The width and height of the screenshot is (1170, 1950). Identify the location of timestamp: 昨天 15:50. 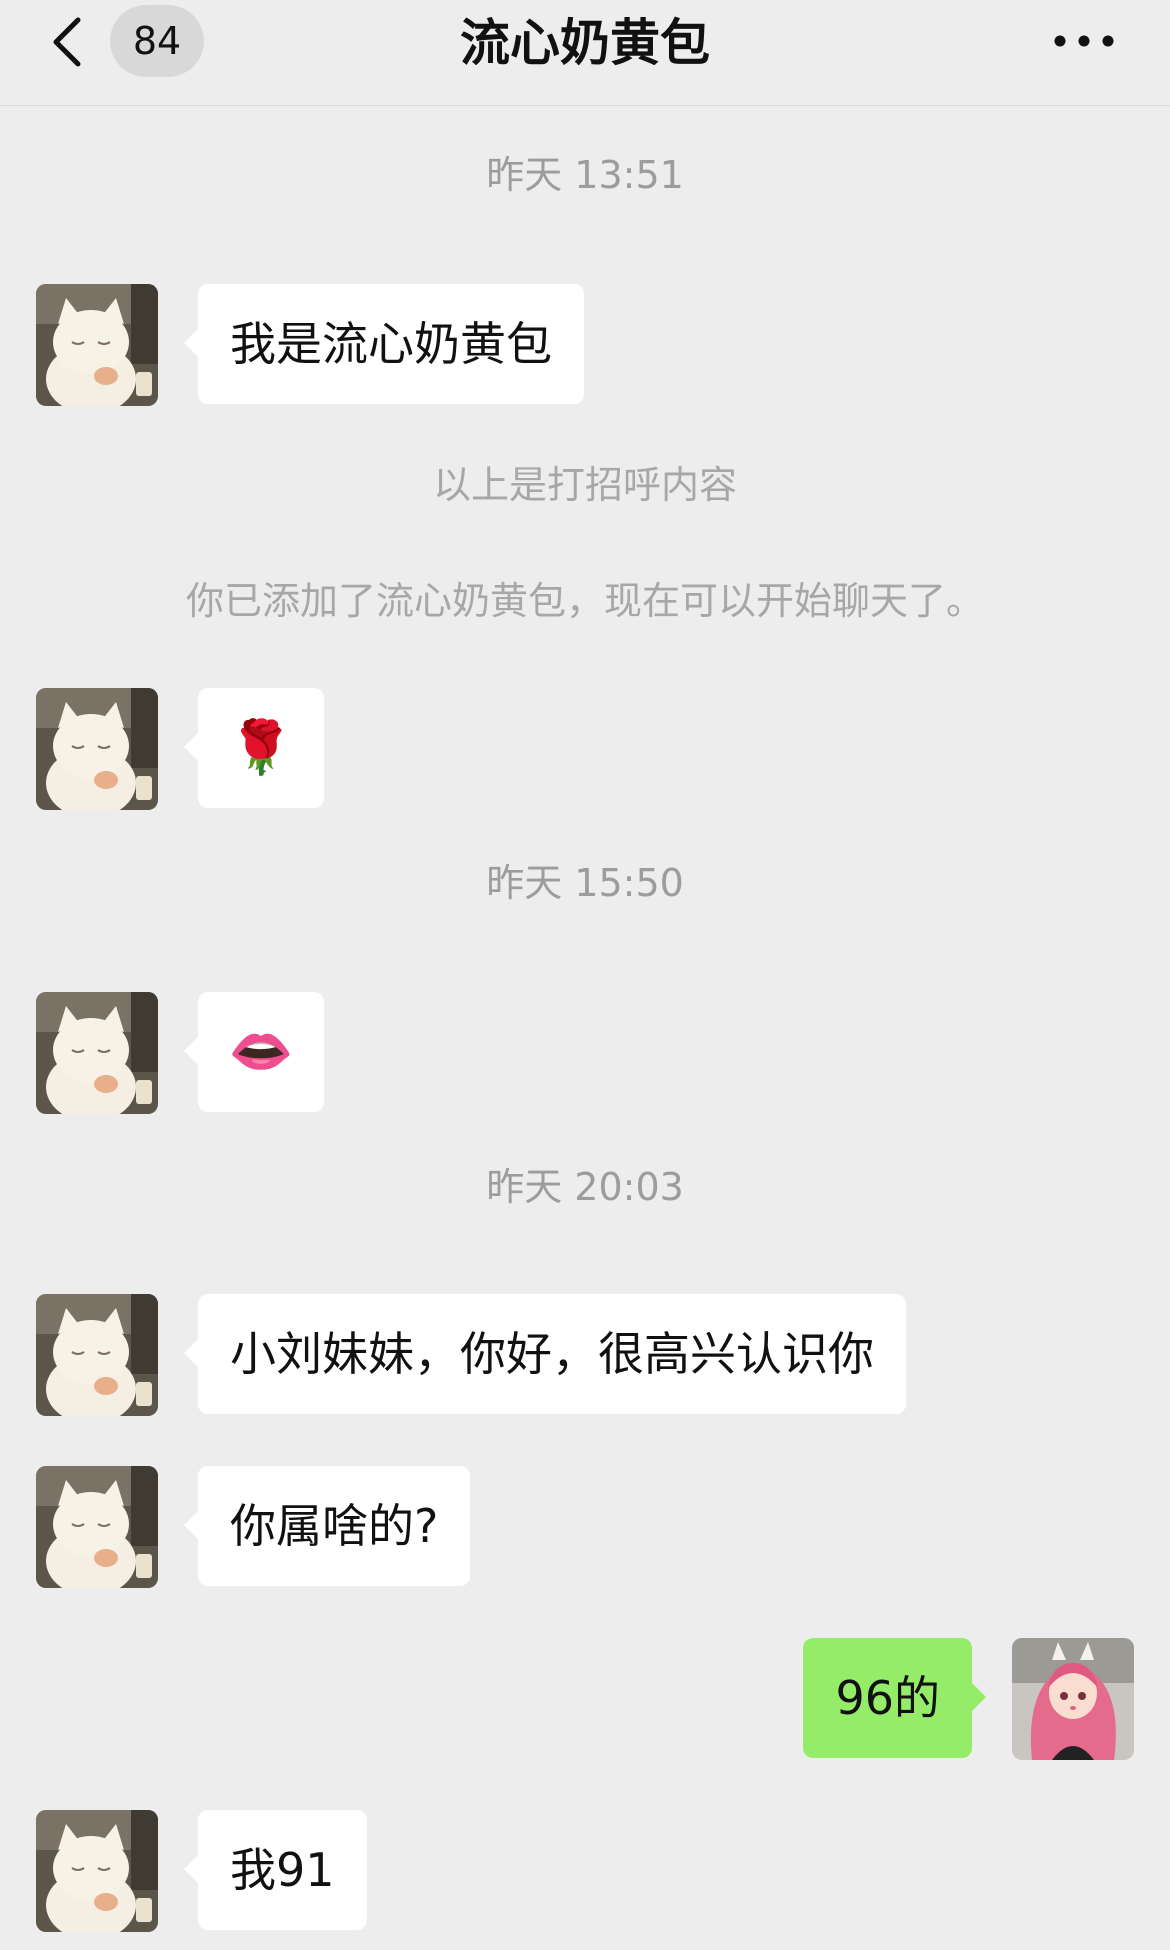
(585, 883).